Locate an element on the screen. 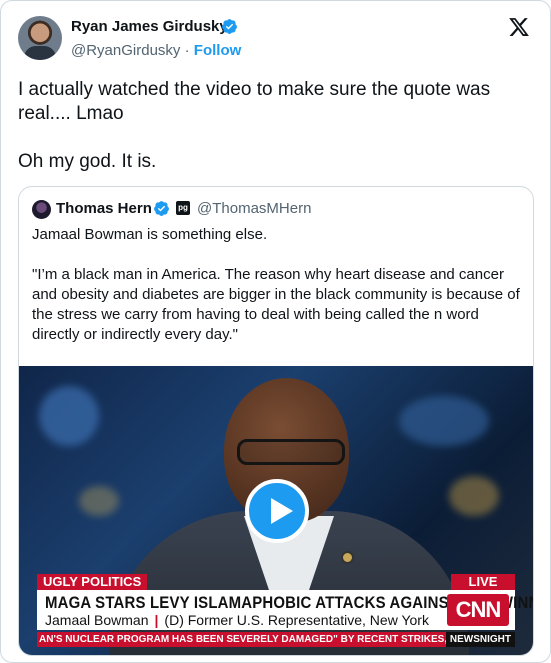 This screenshot has width=551, height=663. quote-author-handle: @ThomasMHern is located at coordinates (254, 208).